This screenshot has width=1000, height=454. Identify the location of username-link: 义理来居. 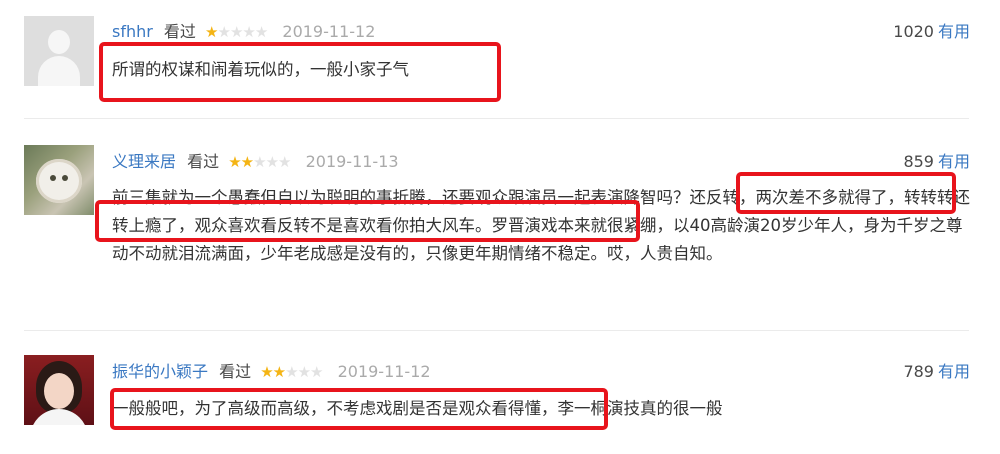
(144, 161).